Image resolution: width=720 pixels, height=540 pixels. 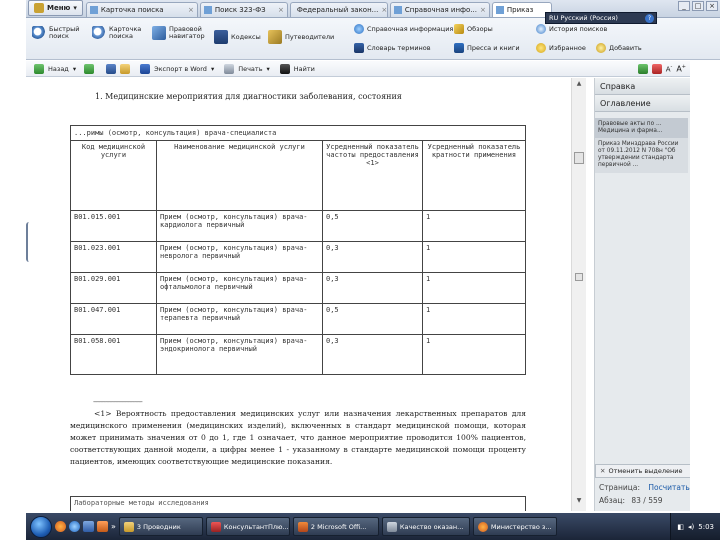 I want to click on close-window-button: ×, so click(x=712, y=6).